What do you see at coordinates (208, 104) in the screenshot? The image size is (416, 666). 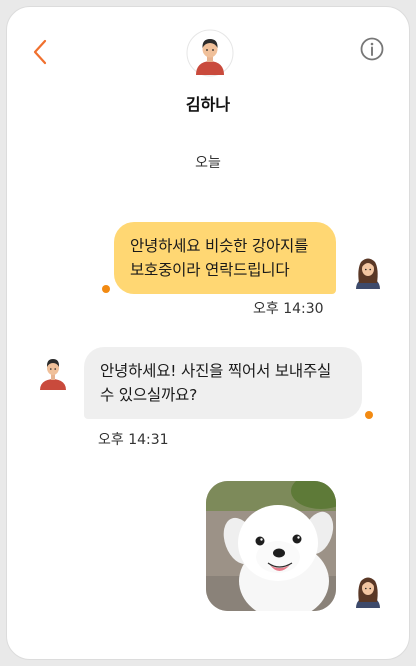 I see `contact-name: 김하나` at bounding box center [208, 104].